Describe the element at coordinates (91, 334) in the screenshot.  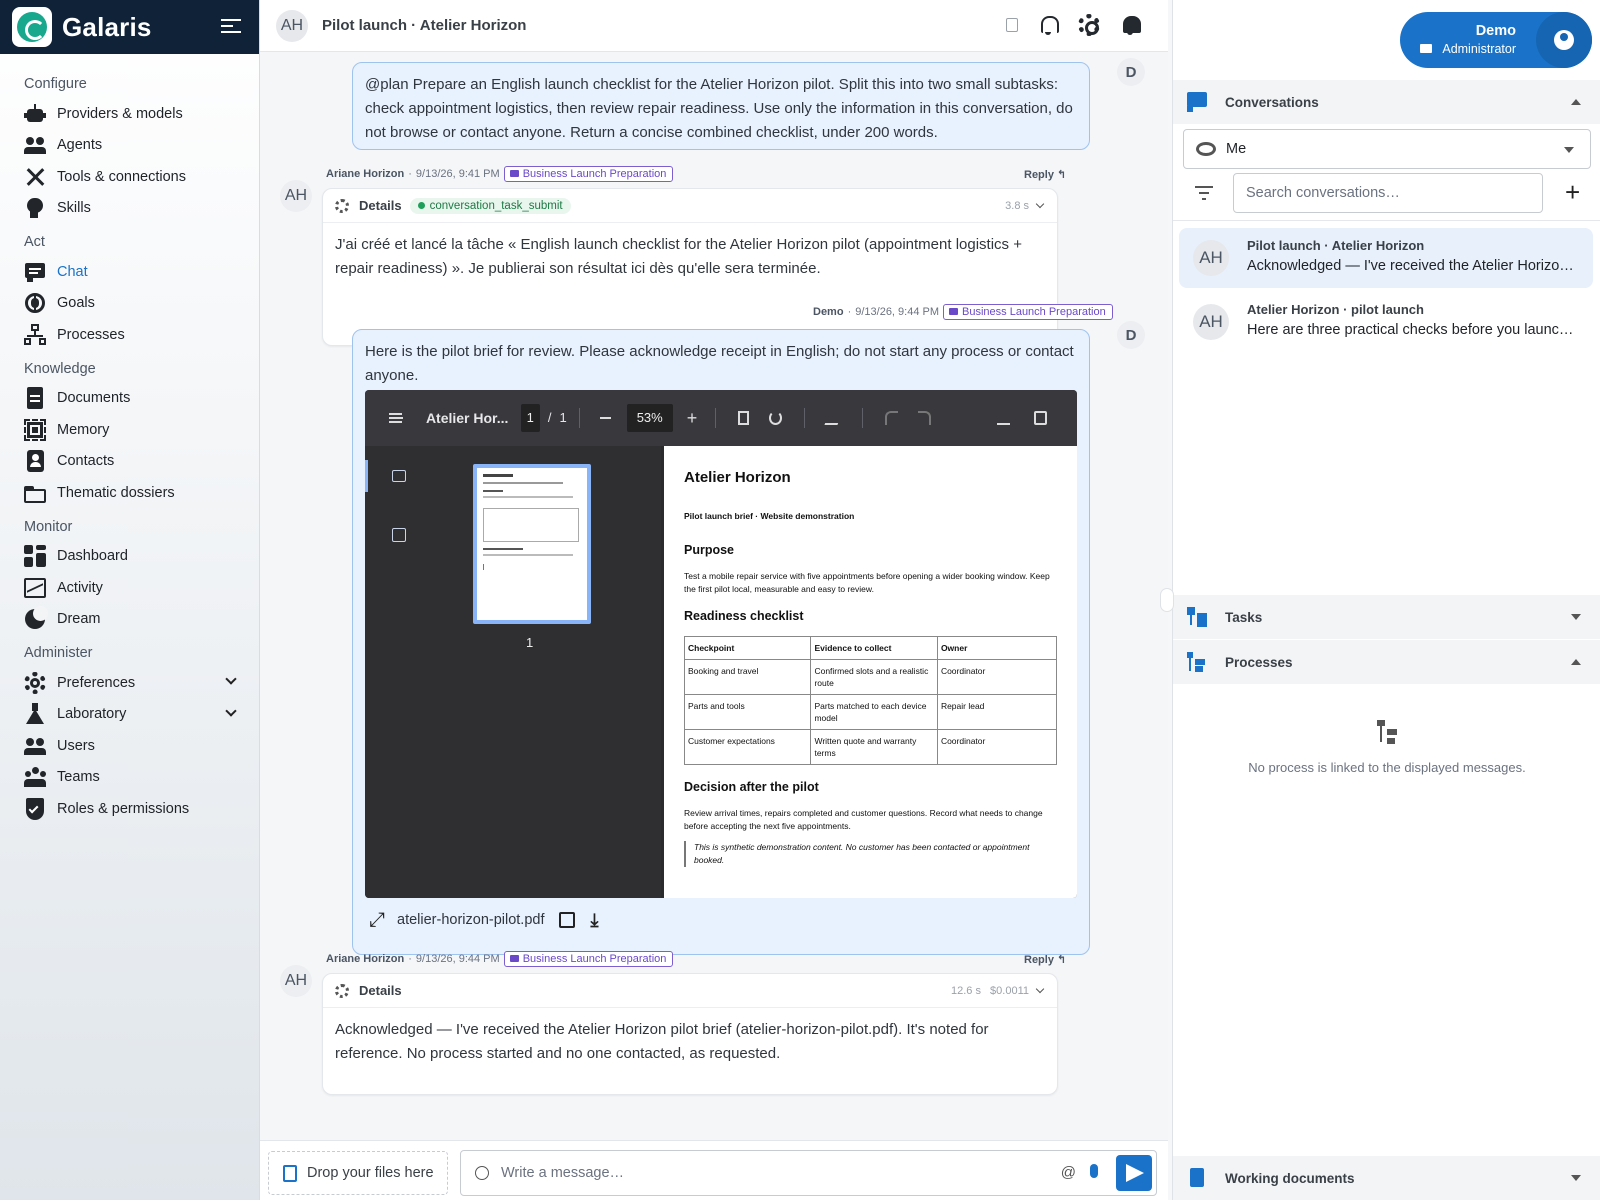
I see `sidebar-item-label: Processes` at that location.